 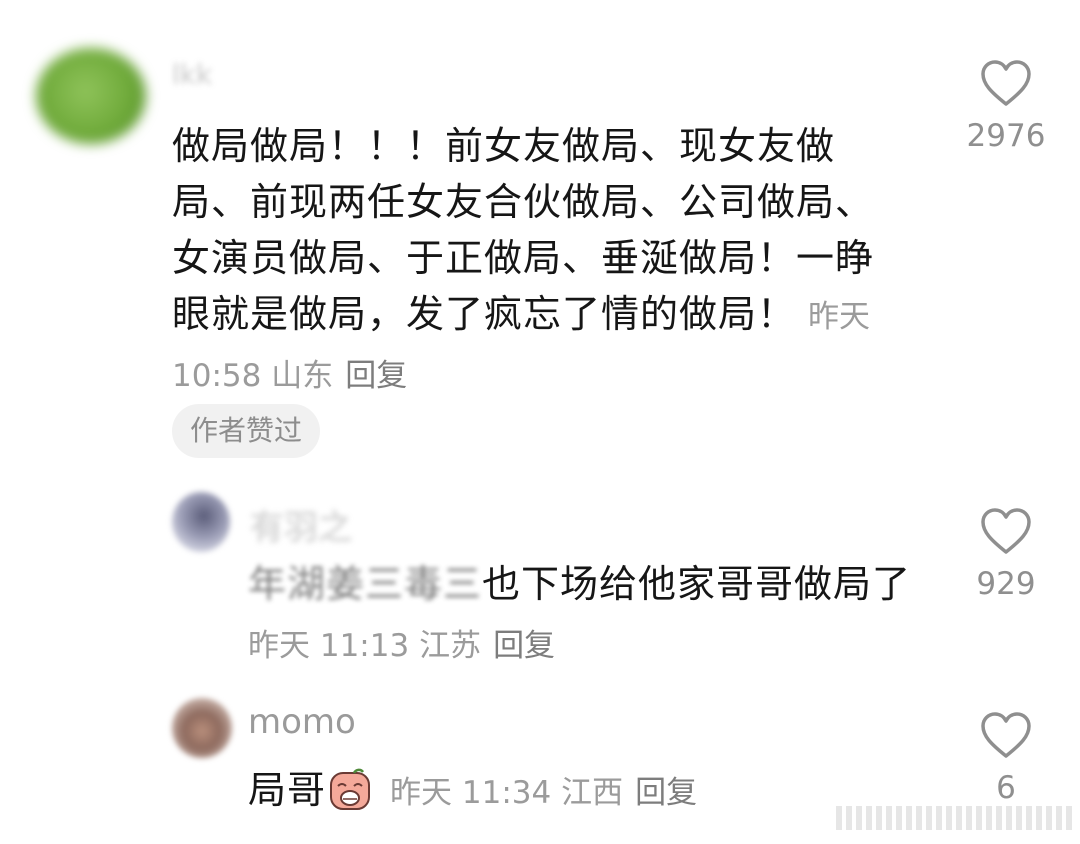 I want to click on reply-time: 昨天 11:13, so click(x=329, y=646).